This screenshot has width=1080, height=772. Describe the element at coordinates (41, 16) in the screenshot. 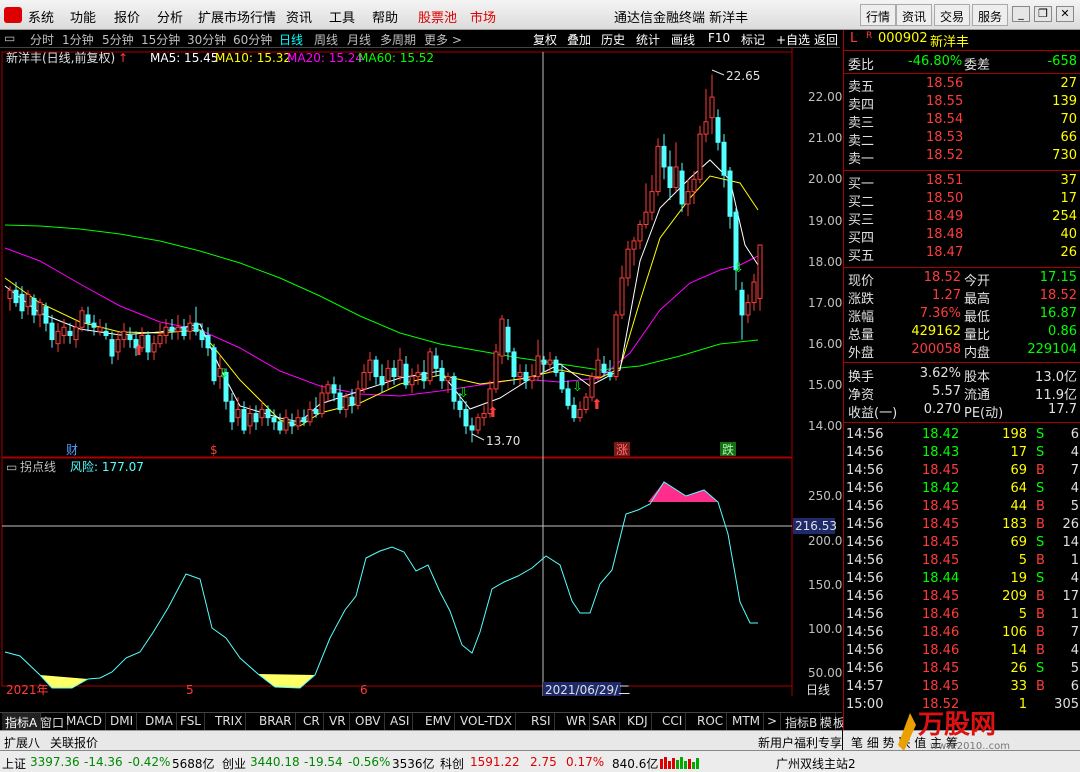

I see `menu-system: 系统` at that location.